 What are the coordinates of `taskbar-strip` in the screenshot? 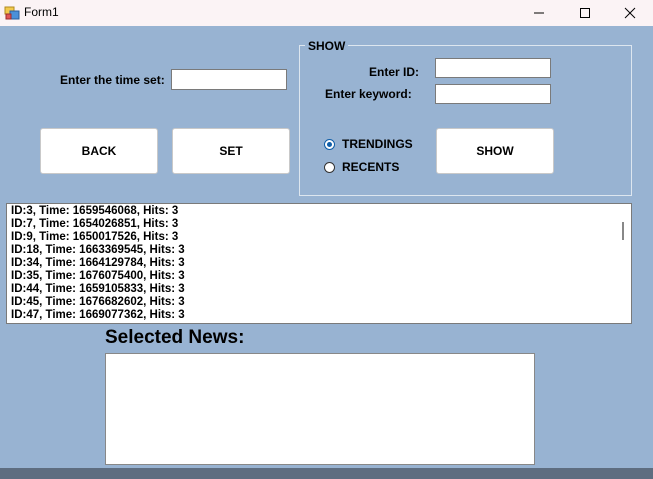 It's located at (326, 473).